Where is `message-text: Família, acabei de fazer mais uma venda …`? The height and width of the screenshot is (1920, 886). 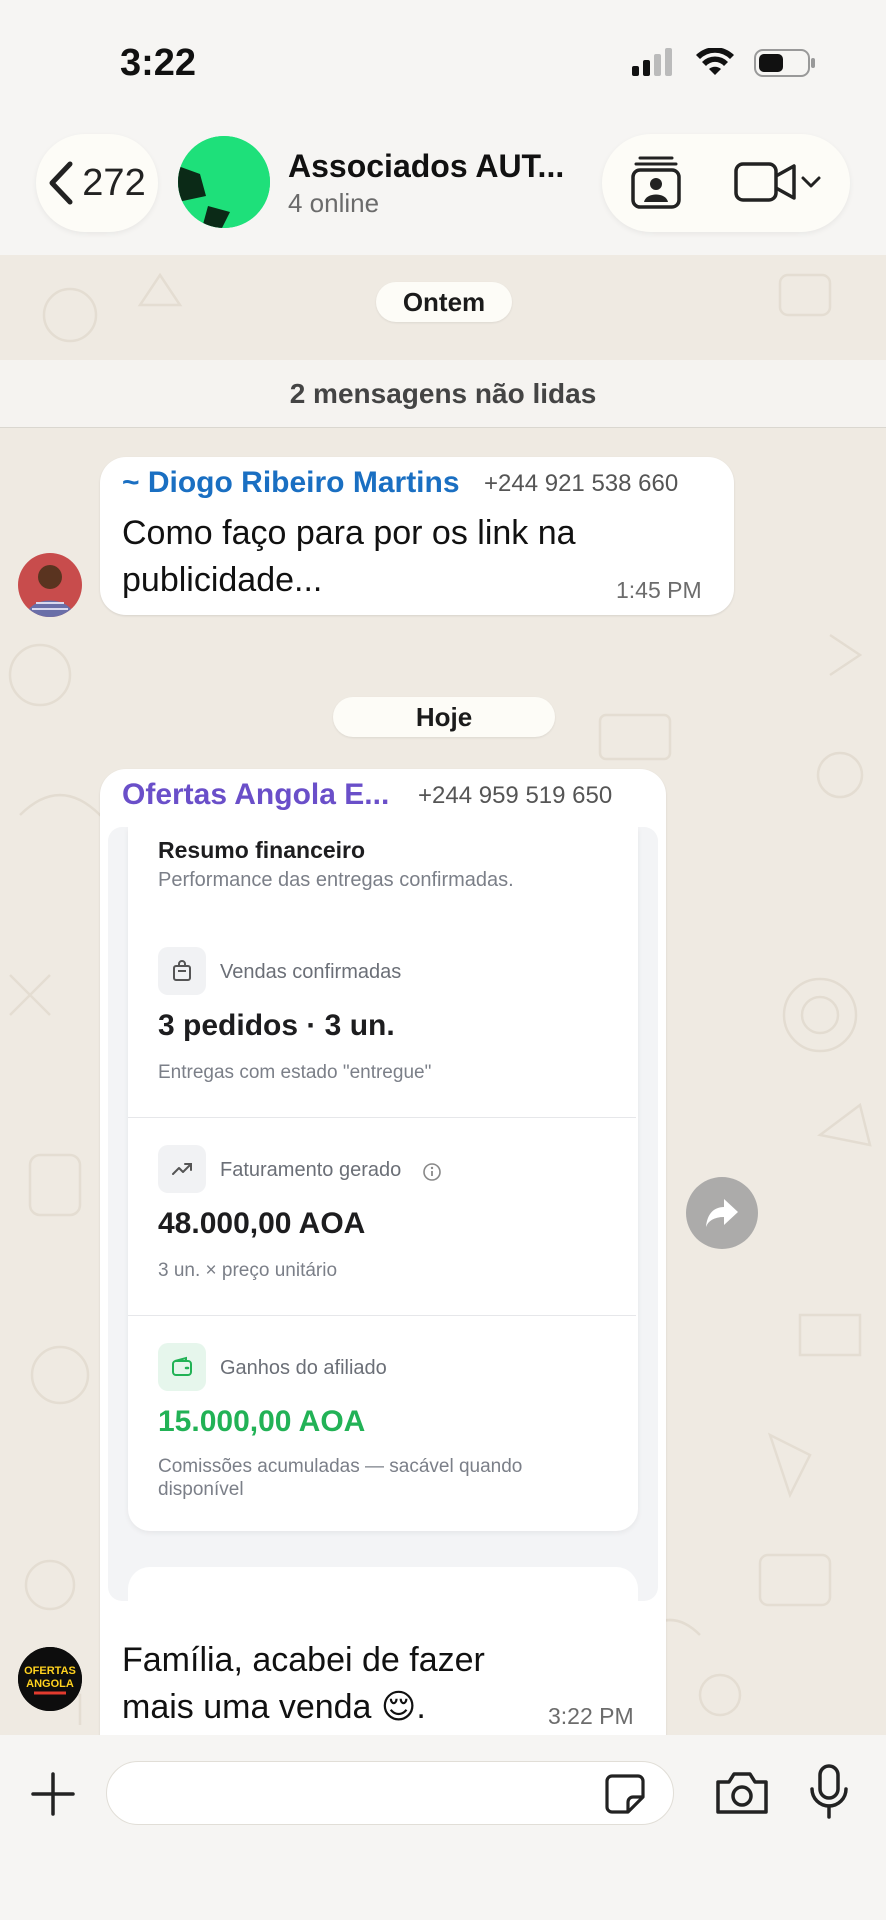 message-text: Família, acabei de fazer mais uma venda … is located at coordinates (303, 1683).